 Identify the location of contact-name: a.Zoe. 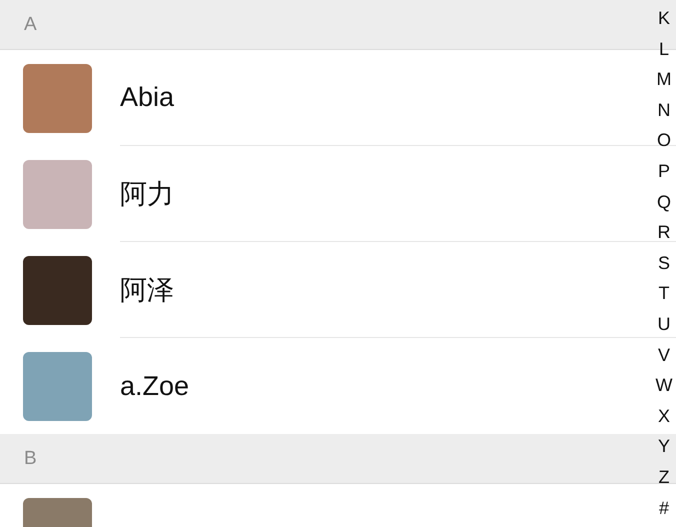
(155, 386).